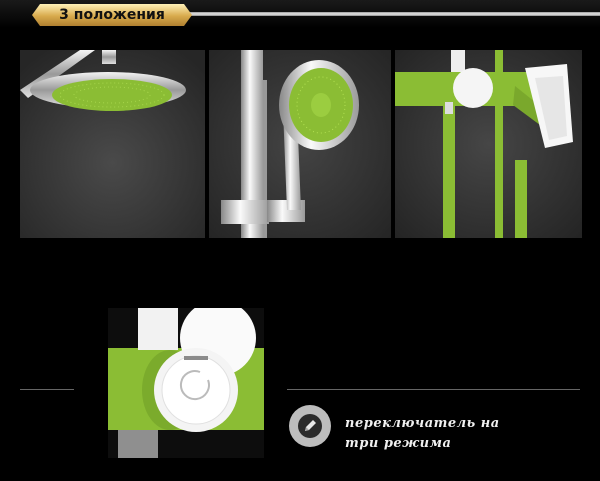  I want to click on modes-badge: 3 положения, so click(112, 15).